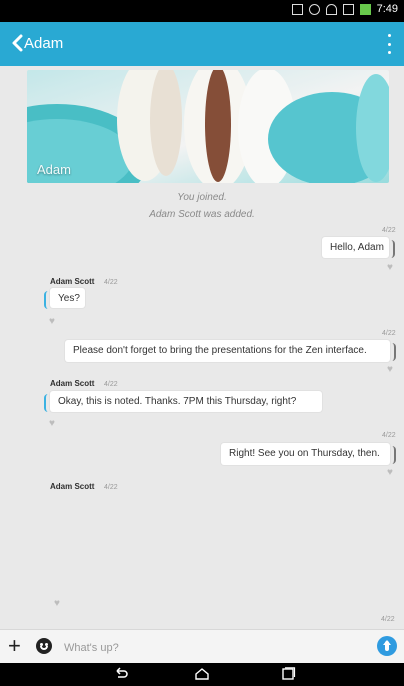  Describe the element at coordinates (64, 298) in the screenshot. I see `incoming-message: Yes?` at that location.